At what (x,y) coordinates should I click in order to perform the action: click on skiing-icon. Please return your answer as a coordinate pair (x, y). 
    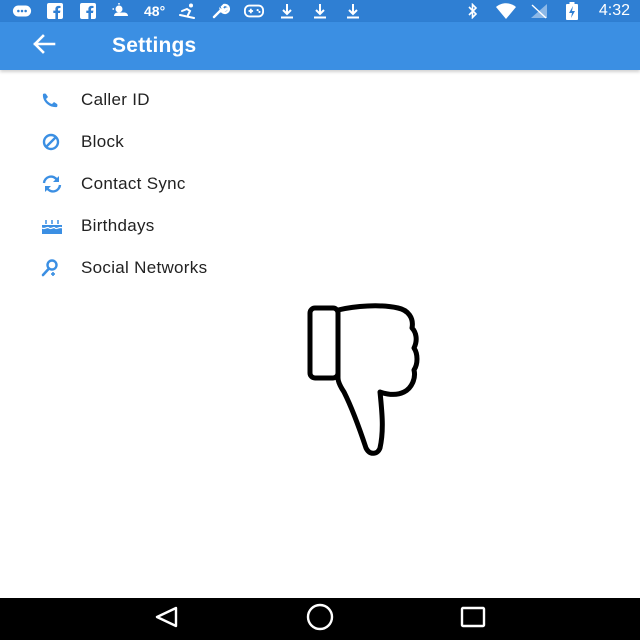
    Looking at the image, I should click on (188, 11).